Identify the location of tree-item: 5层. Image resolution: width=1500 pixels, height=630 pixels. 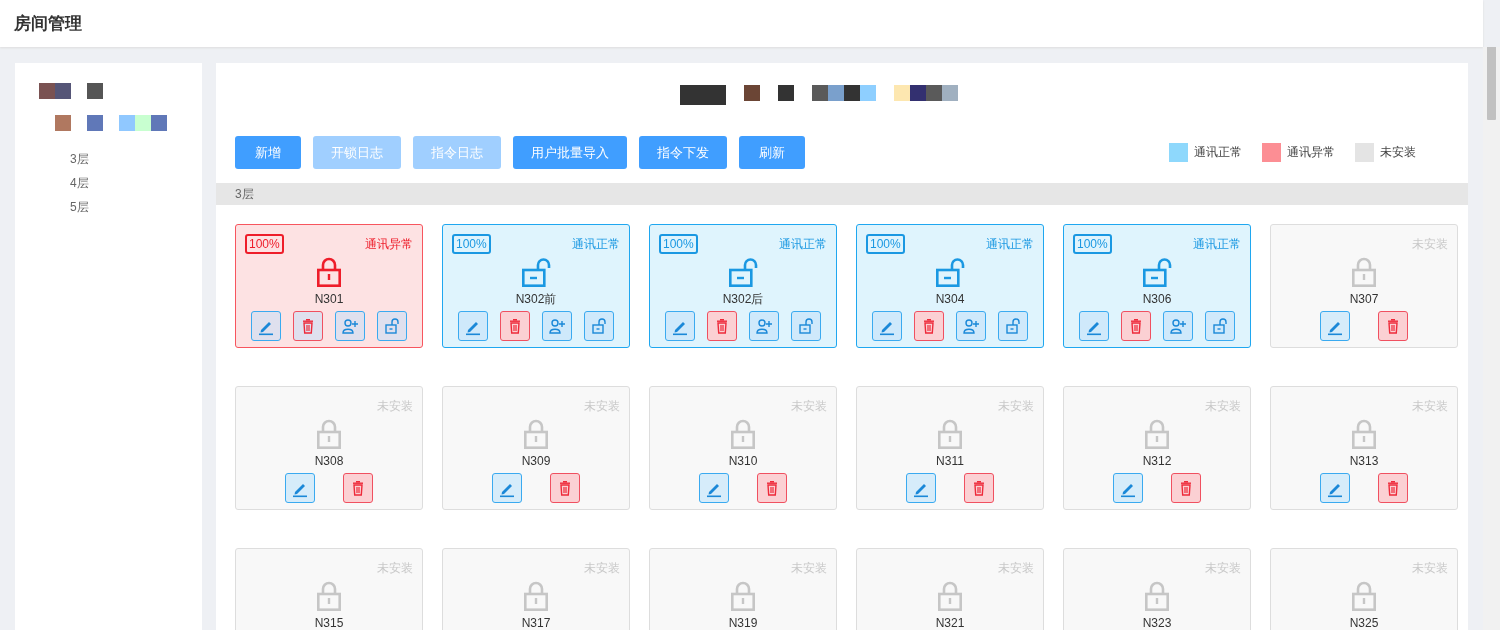
(79, 207).